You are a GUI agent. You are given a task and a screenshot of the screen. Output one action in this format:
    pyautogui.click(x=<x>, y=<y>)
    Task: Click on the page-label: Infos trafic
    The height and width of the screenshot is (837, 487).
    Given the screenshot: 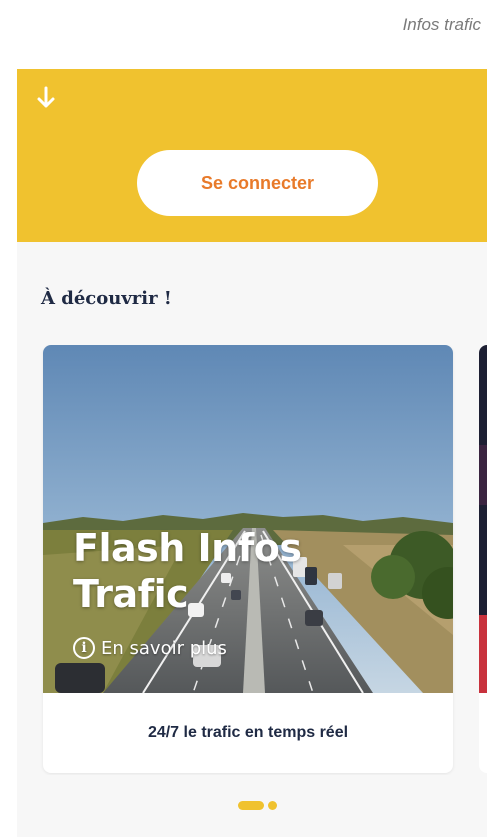 What is the action you would take?
    pyautogui.click(x=441, y=24)
    